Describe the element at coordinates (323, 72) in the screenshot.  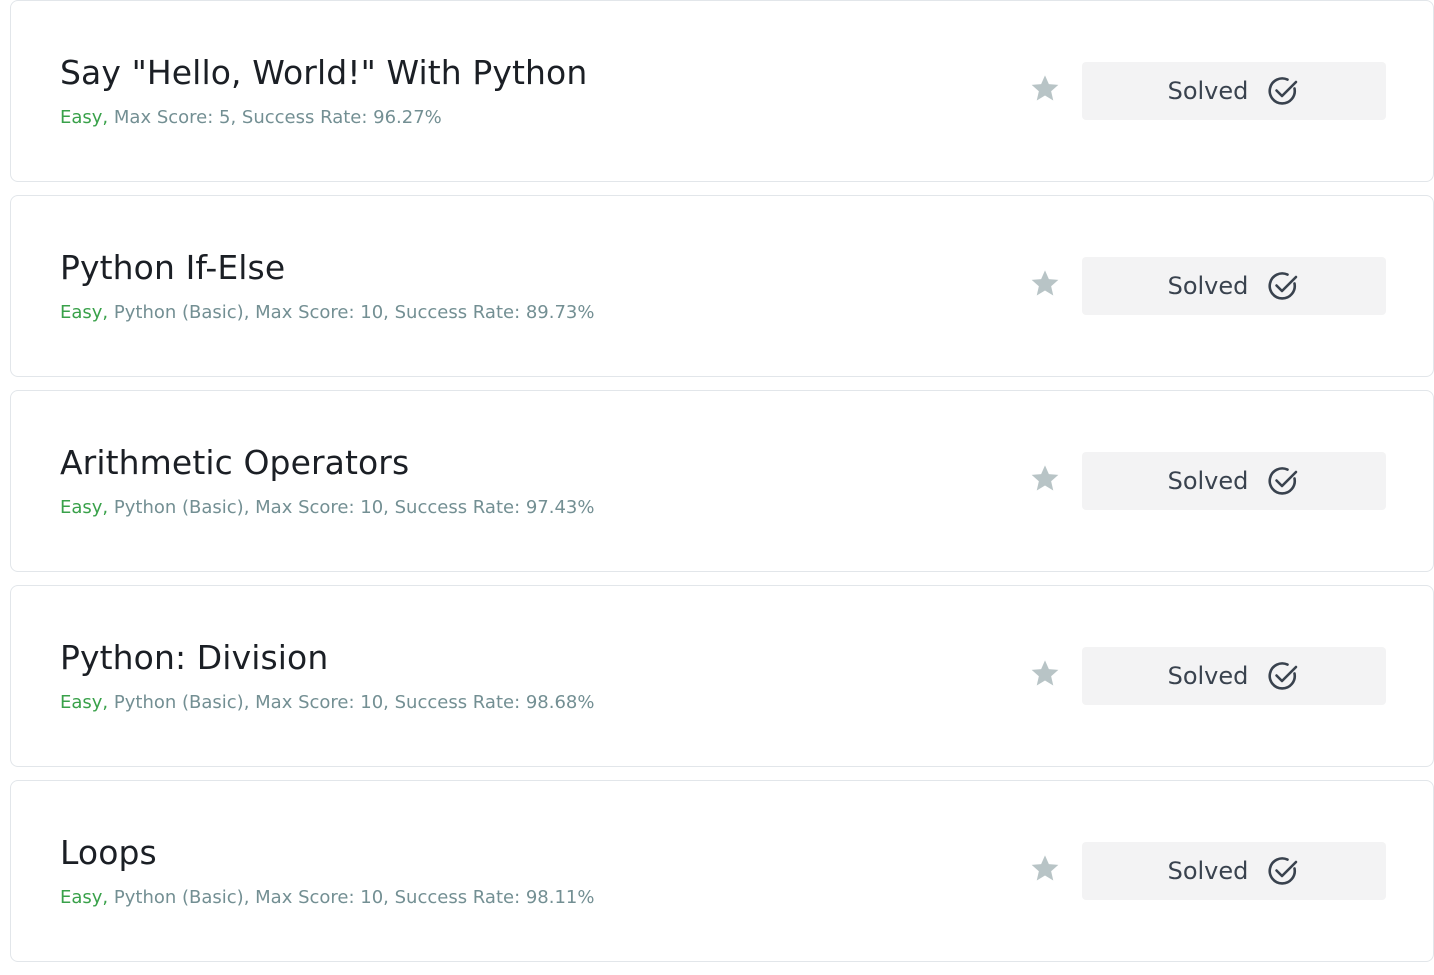
I see `challenge-title: Say "Hello, World!" With Python` at that location.